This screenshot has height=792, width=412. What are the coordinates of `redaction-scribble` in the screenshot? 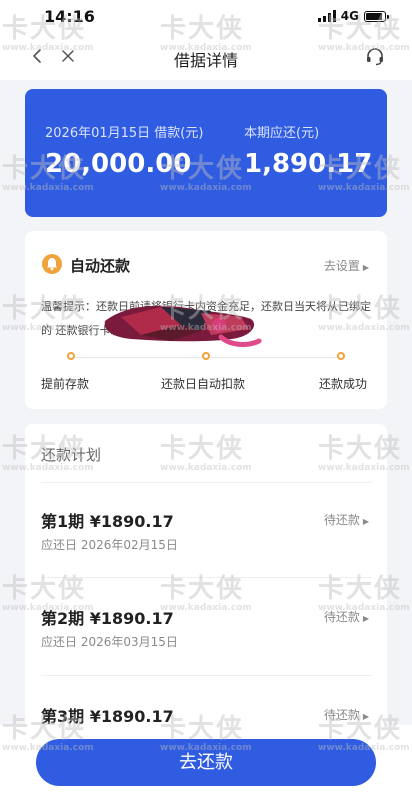 It's located at (183, 326).